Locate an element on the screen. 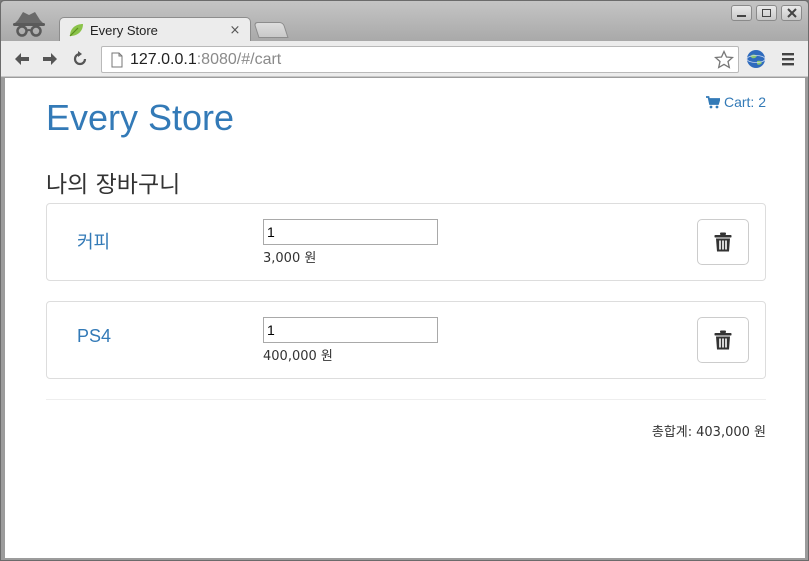 The width and height of the screenshot is (809, 561). url-text: 127.0.0.1:8080/#/cart is located at coordinates (205, 60).